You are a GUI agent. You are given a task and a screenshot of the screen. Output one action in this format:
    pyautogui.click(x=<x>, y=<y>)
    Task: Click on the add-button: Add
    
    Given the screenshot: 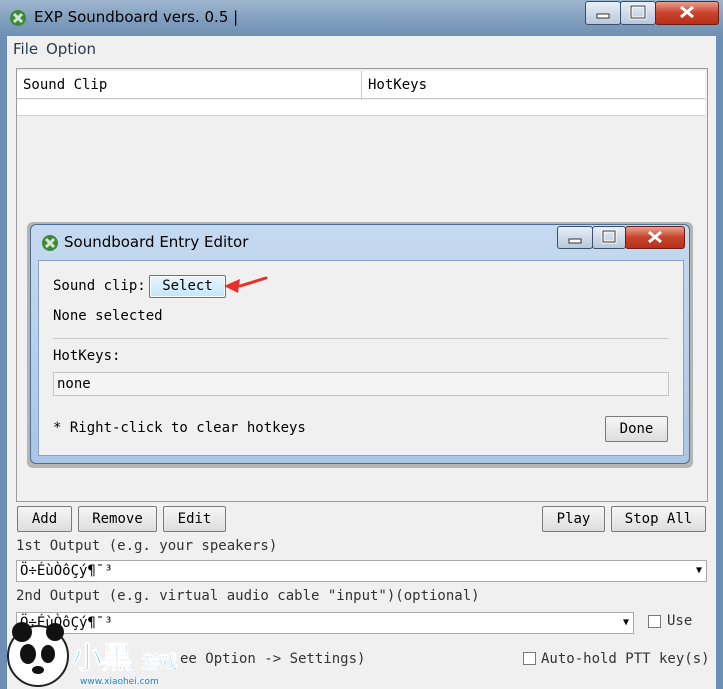 What is the action you would take?
    pyautogui.click(x=44, y=519)
    